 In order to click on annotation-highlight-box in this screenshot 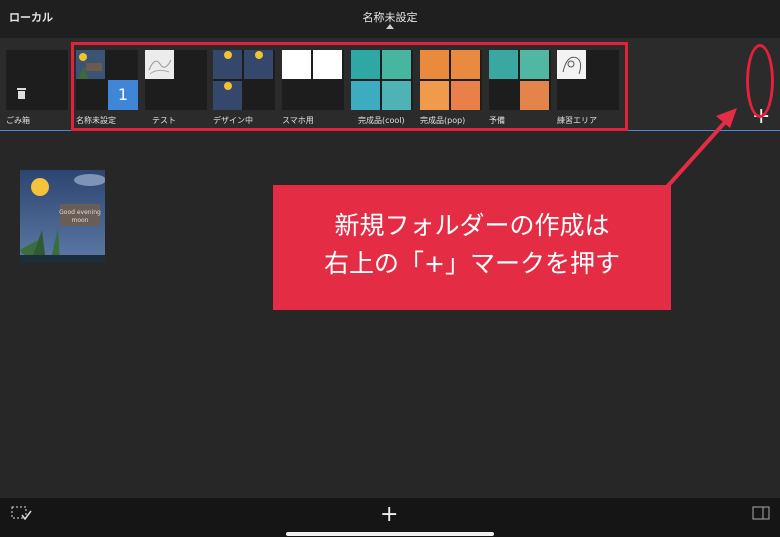, I will do `click(349, 86)`.